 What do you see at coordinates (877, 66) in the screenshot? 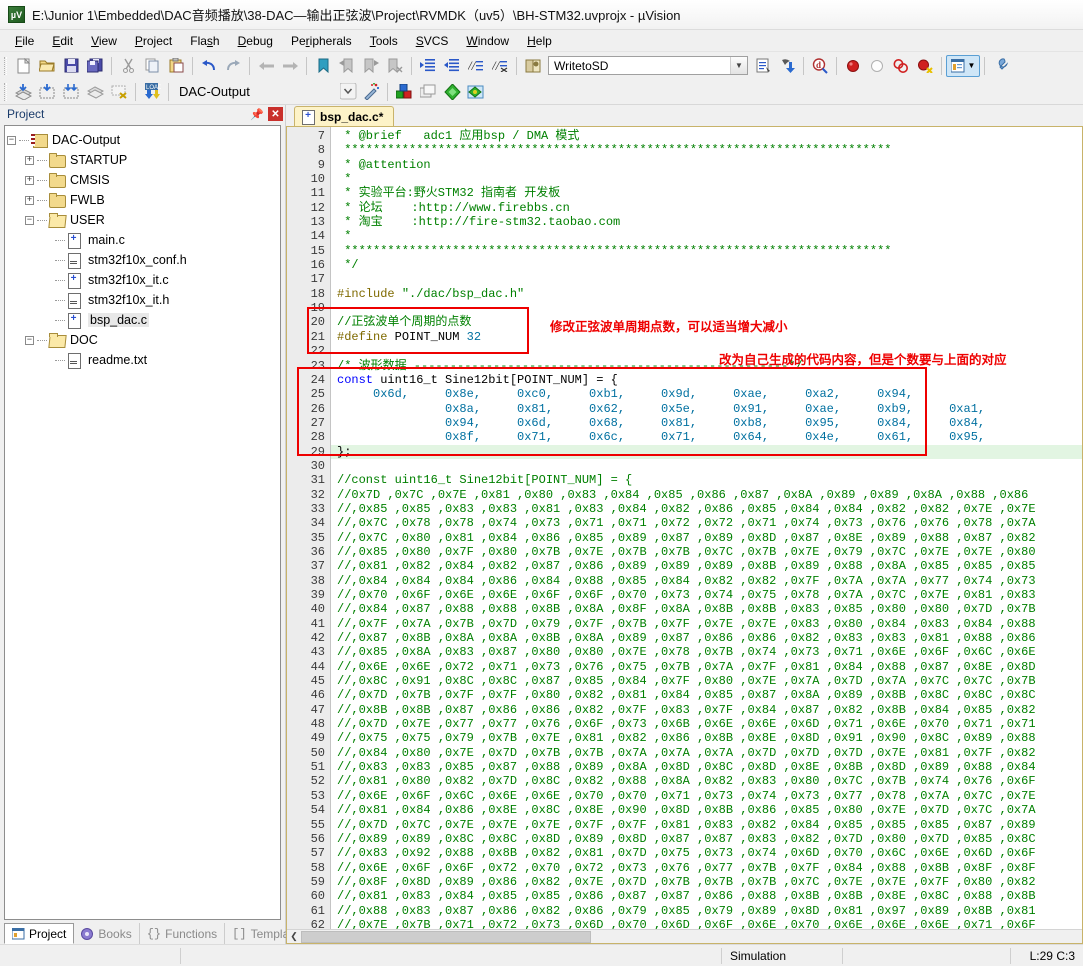
I see `disable-breakpoint-icon` at bounding box center [877, 66].